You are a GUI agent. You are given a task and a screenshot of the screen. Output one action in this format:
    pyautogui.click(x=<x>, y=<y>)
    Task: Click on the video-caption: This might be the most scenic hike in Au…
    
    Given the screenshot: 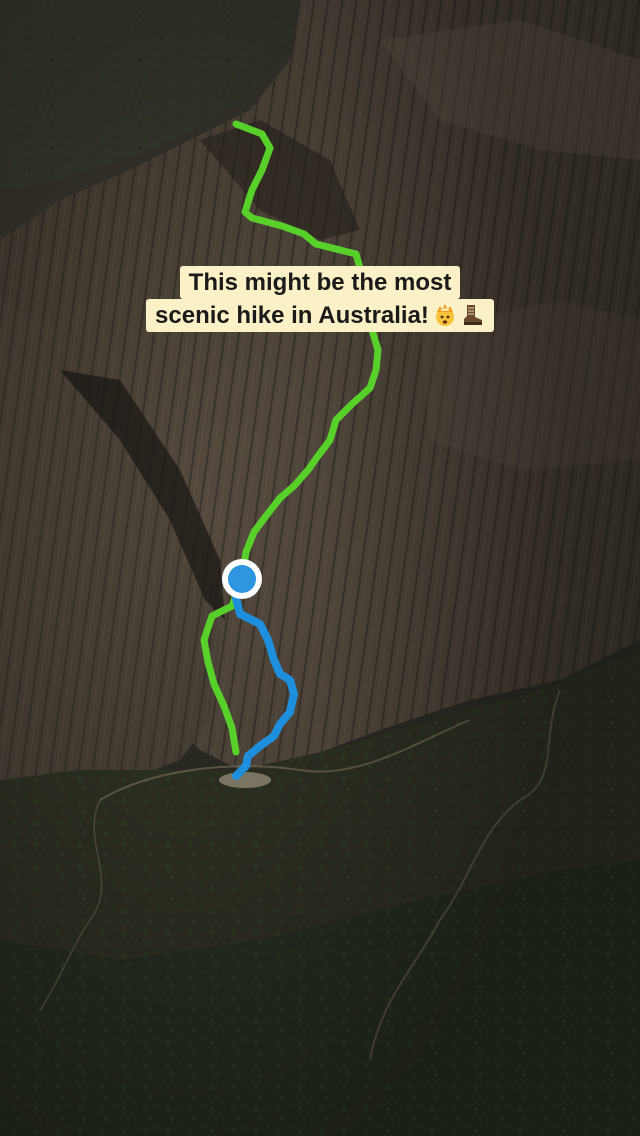 What is the action you would take?
    pyautogui.click(x=320, y=299)
    